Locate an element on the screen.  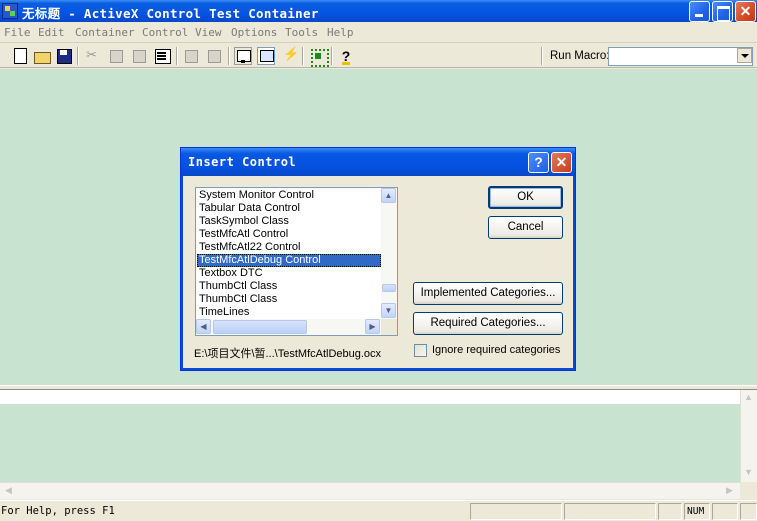
grid-icon is located at coordinates (319, 57).